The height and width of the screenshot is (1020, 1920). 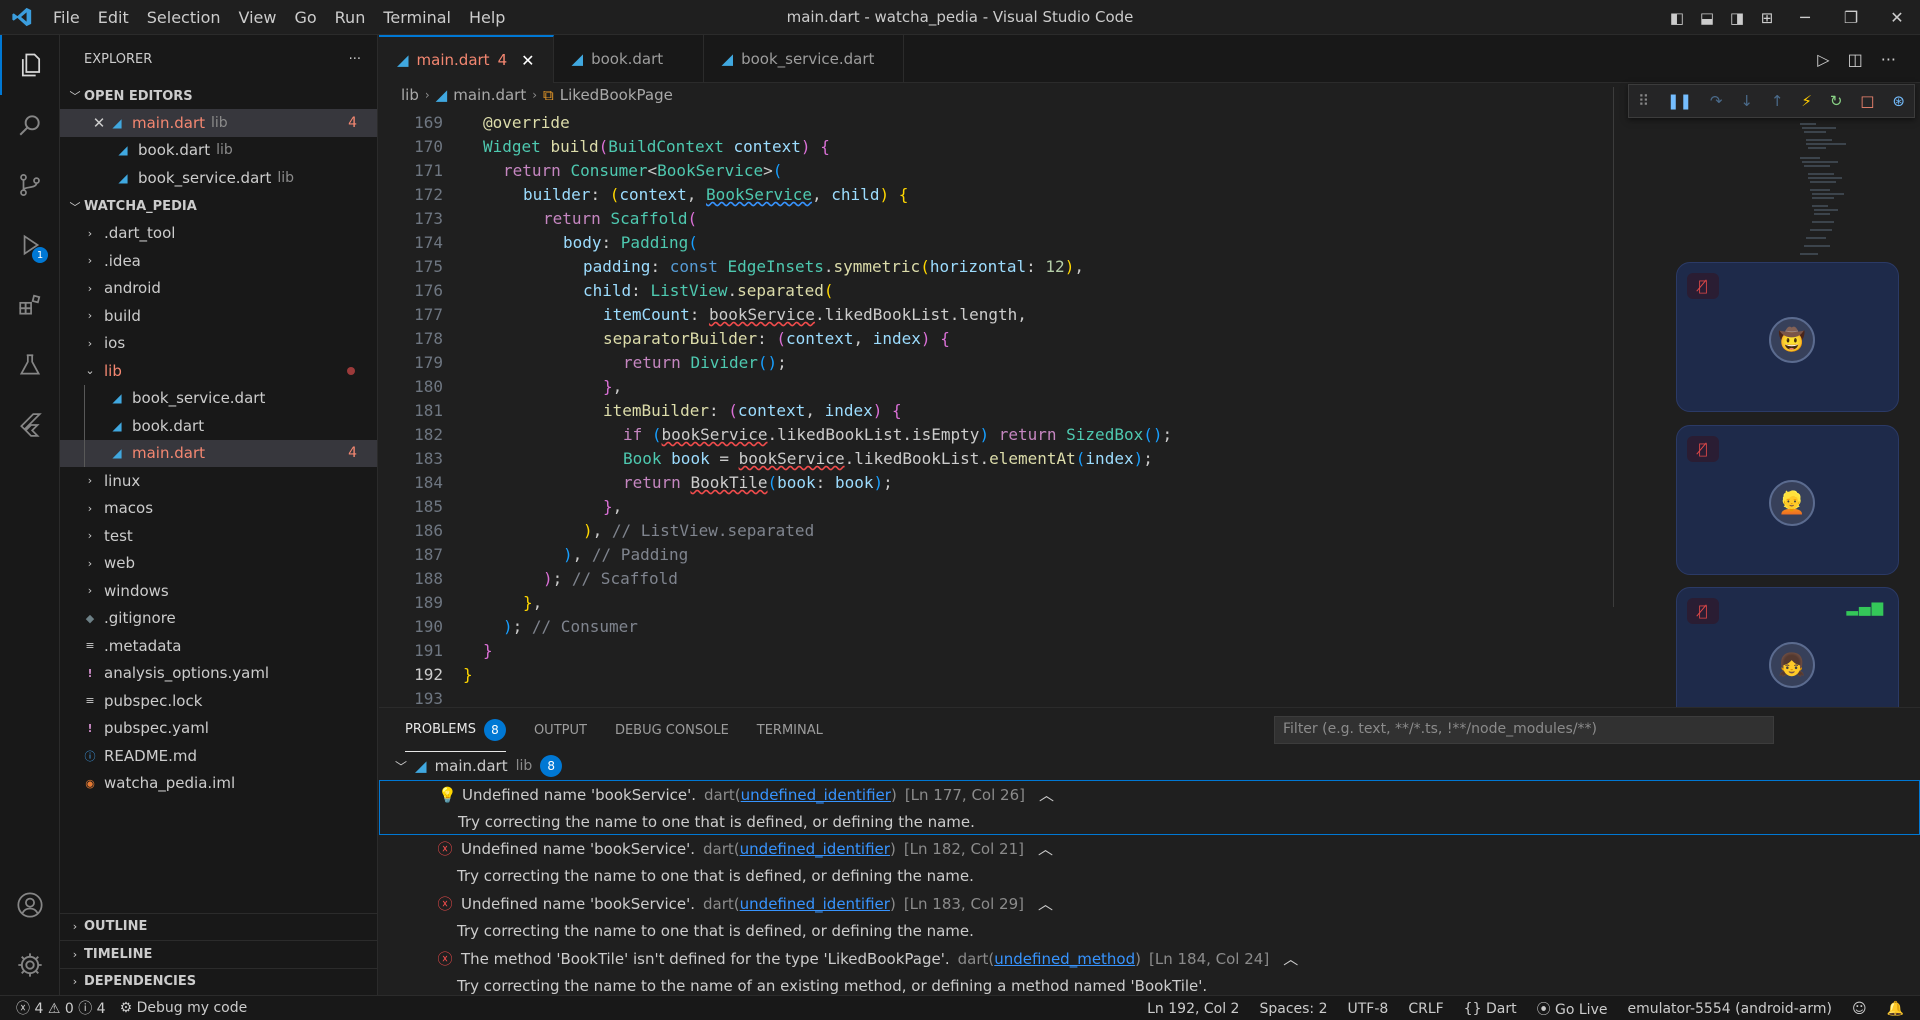 I want to click on participant-tile: 🎙̸ 👱, so click(x=1787, y=500).